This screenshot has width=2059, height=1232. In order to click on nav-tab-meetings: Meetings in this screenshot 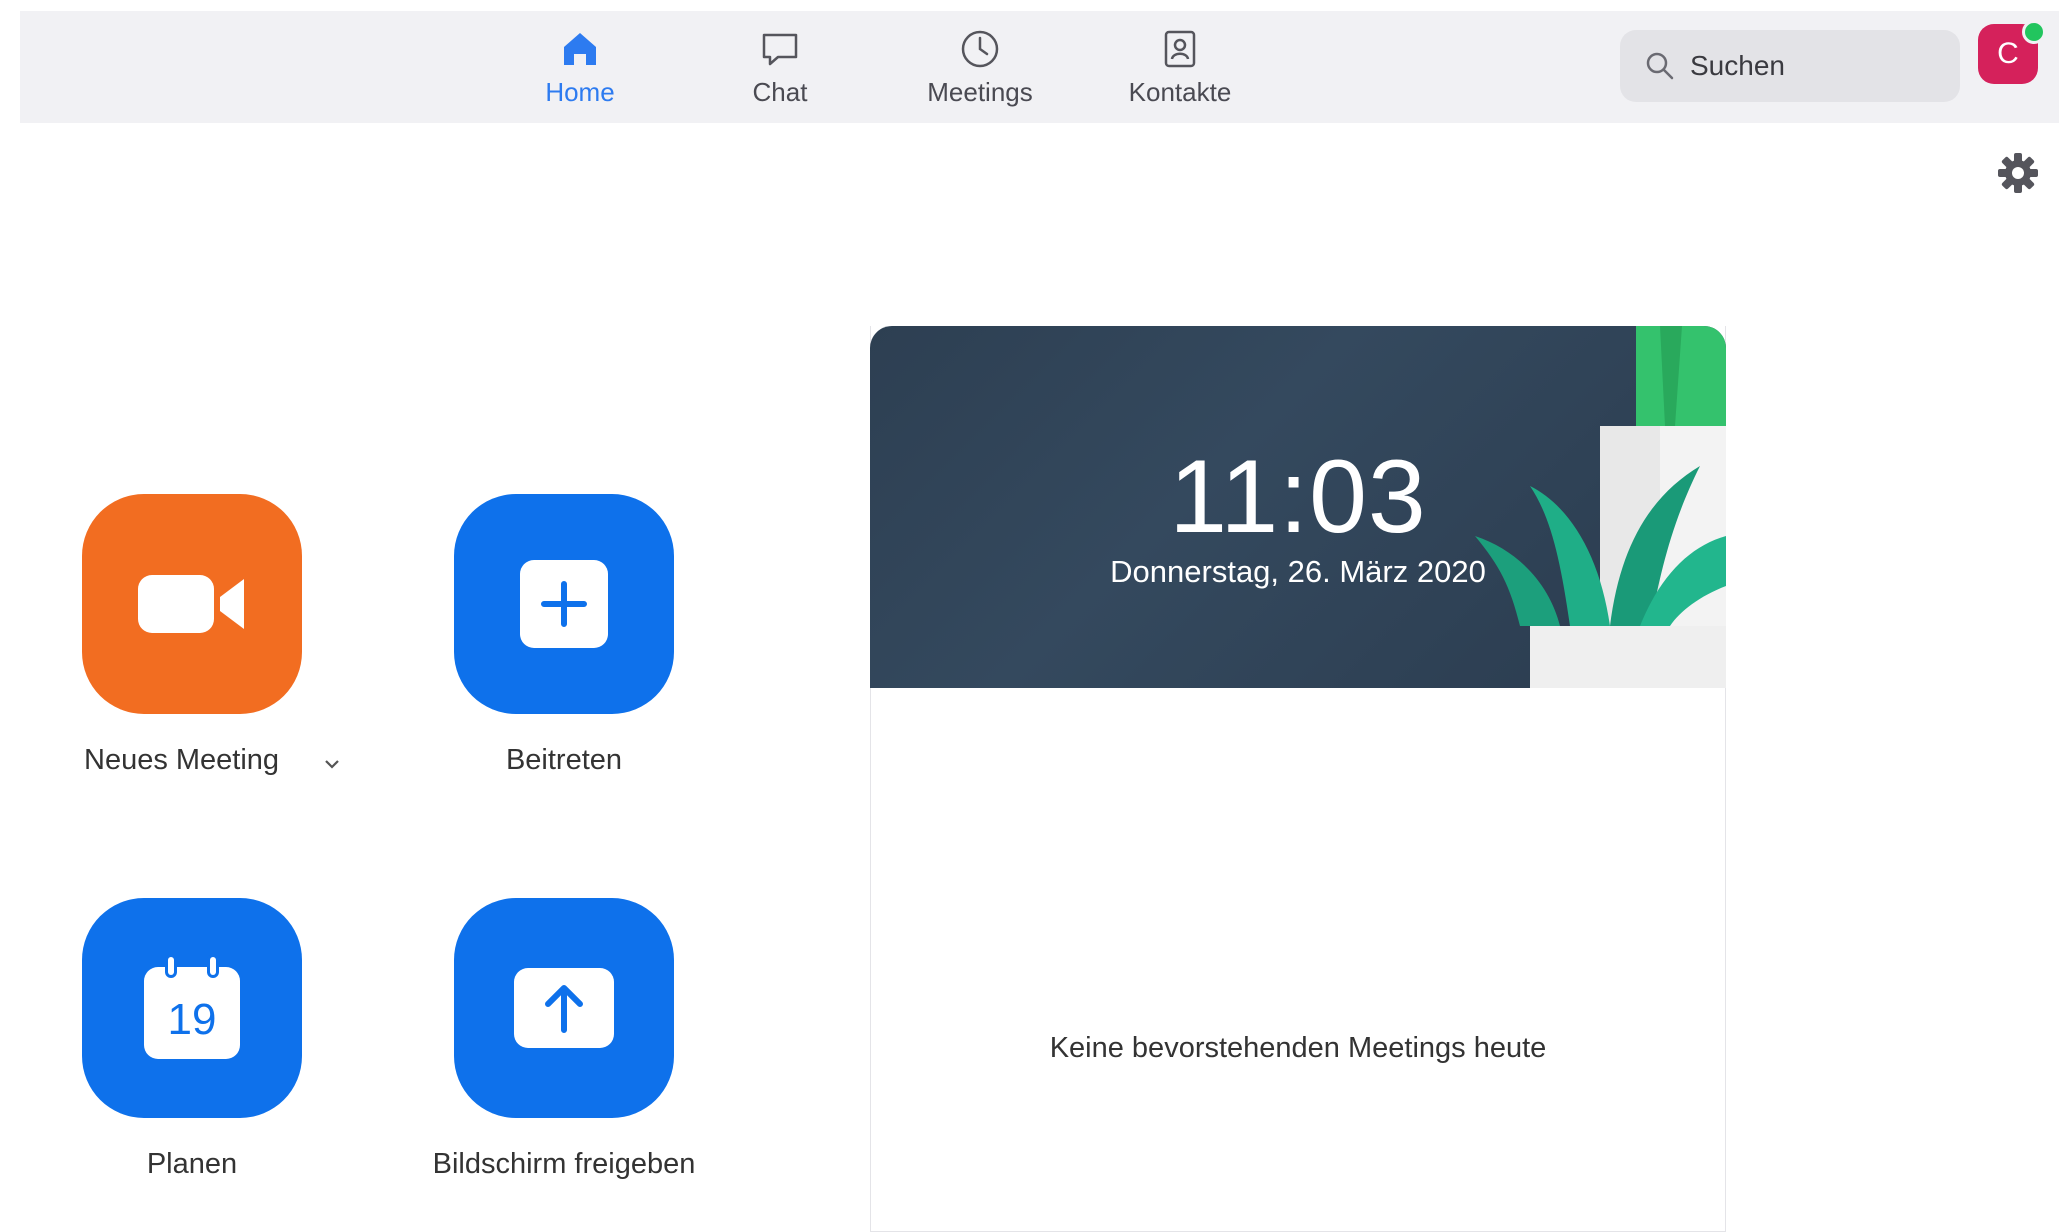, I will do `click(980, 67)`.